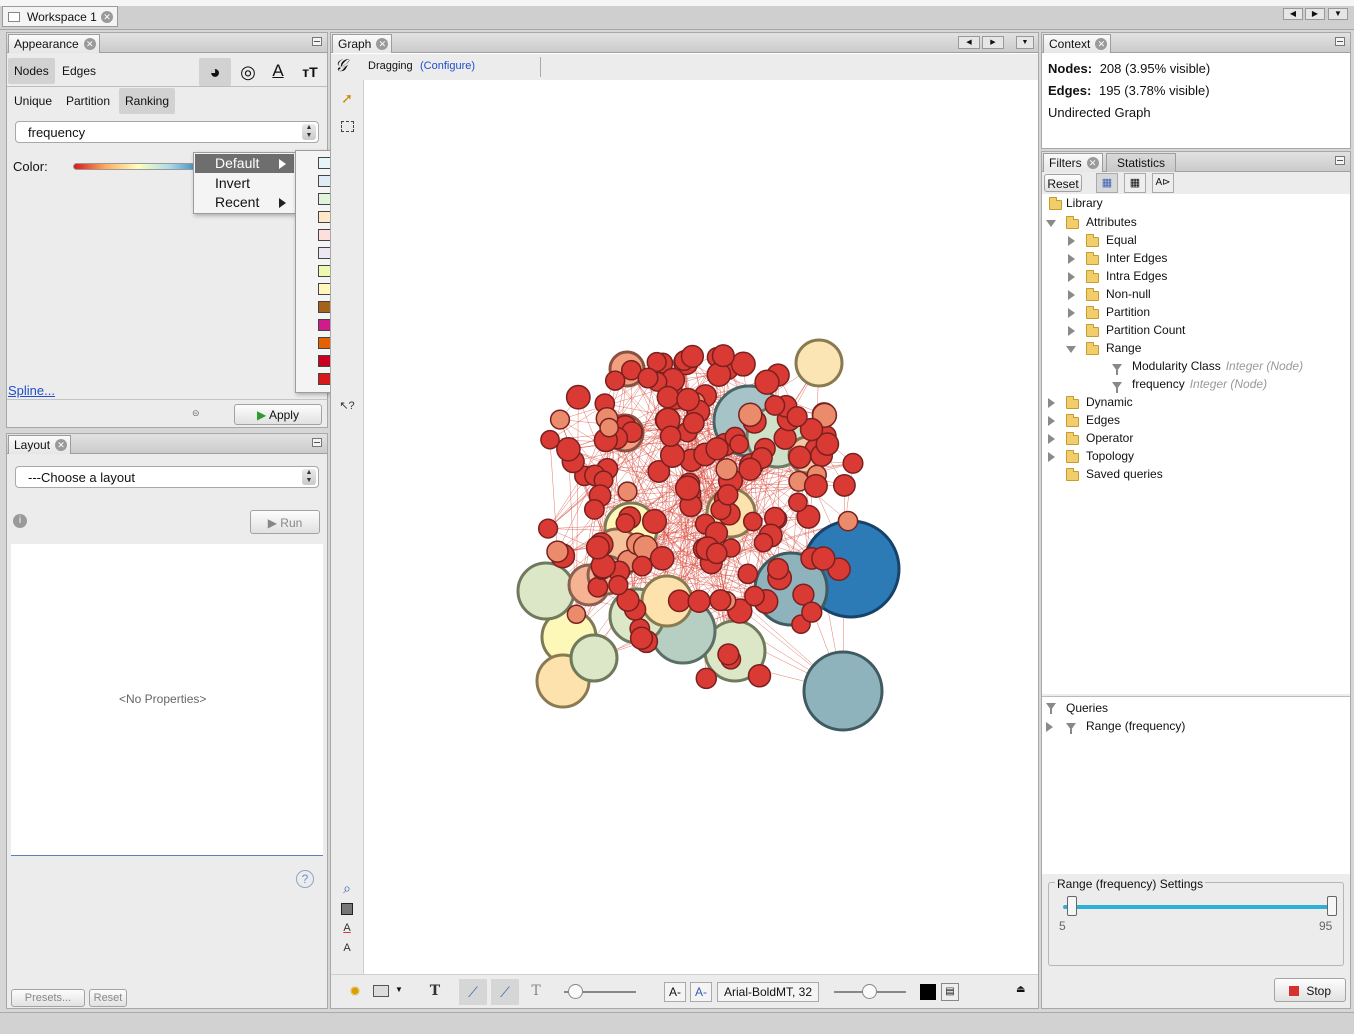  What do you see at coordinates (1196, 223) in the screenshot?
I see `tree-item: Attributes` at bounding box center [1196, 223].